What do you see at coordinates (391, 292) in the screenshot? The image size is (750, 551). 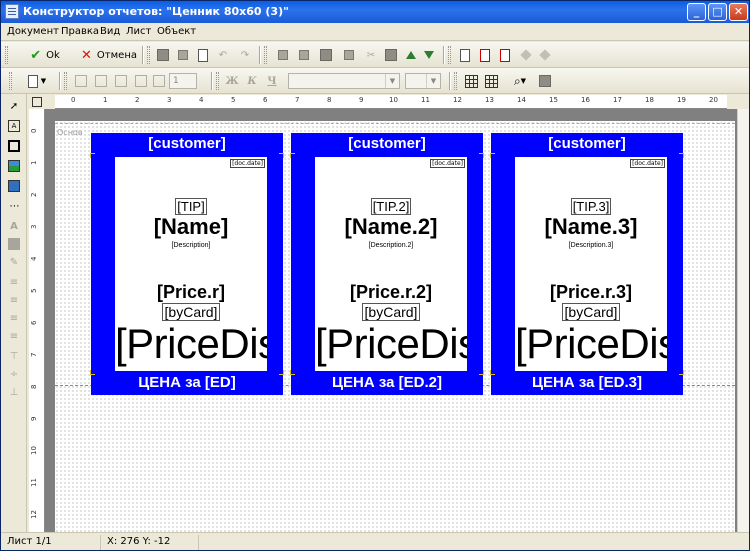 I see `price-field: [Price.r.2]` at bounding box center [391, 292].